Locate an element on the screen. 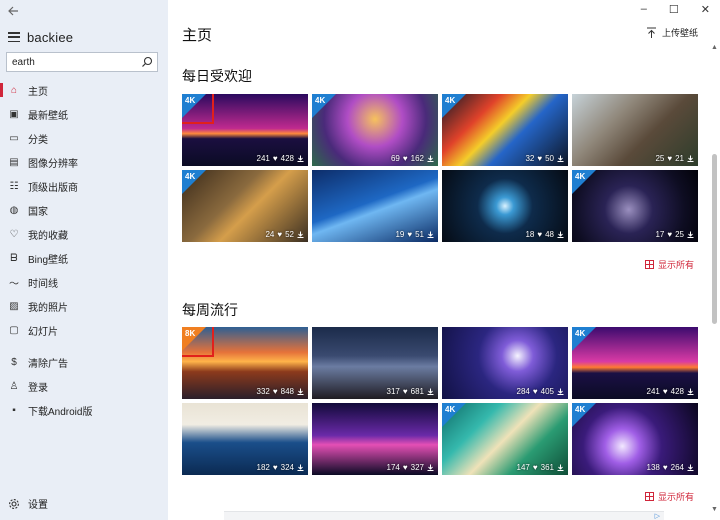  sidebar-item-label: 分类 is located at coordinates (38, 140).